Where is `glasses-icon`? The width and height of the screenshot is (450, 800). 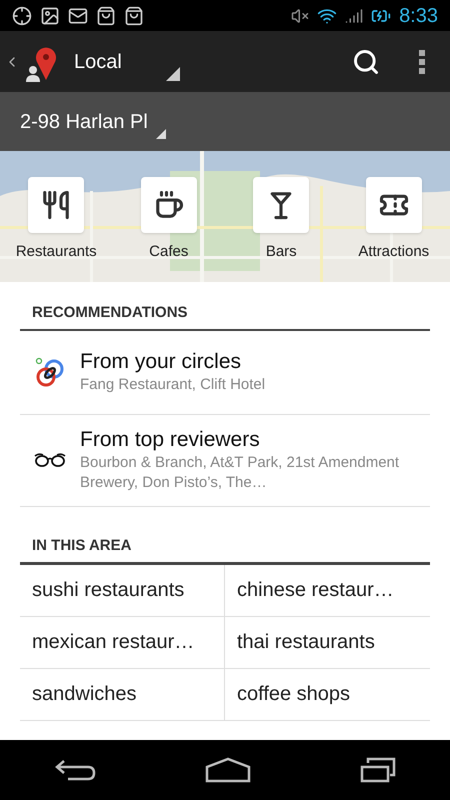
glasses-icon is located at coordinates (50, 460).